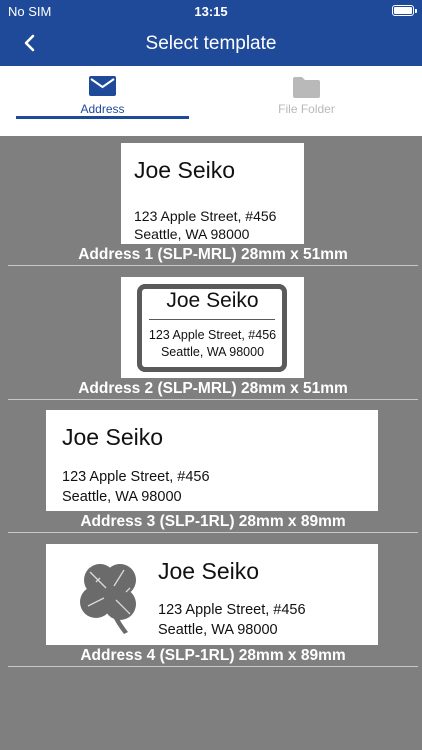 The width and height of the screenshot is (422, 750). I want to click on template-caption: Address 4 (SLP-1RL) 28mm x 89mm, so click(213, 655).